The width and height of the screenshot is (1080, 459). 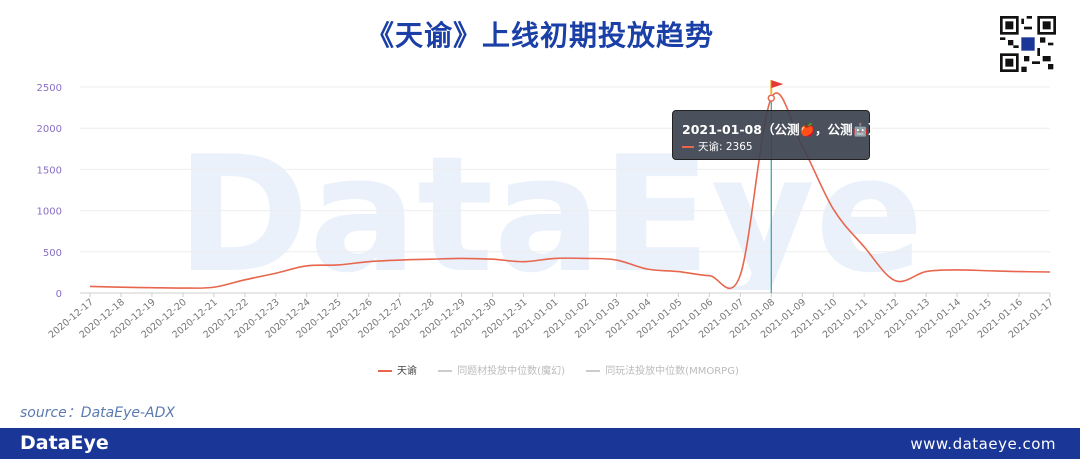 I want to click on tooltip: 2021-01-08（公测🍎，公测🤖） 天谕: 2365, so click(x=776, y=135).